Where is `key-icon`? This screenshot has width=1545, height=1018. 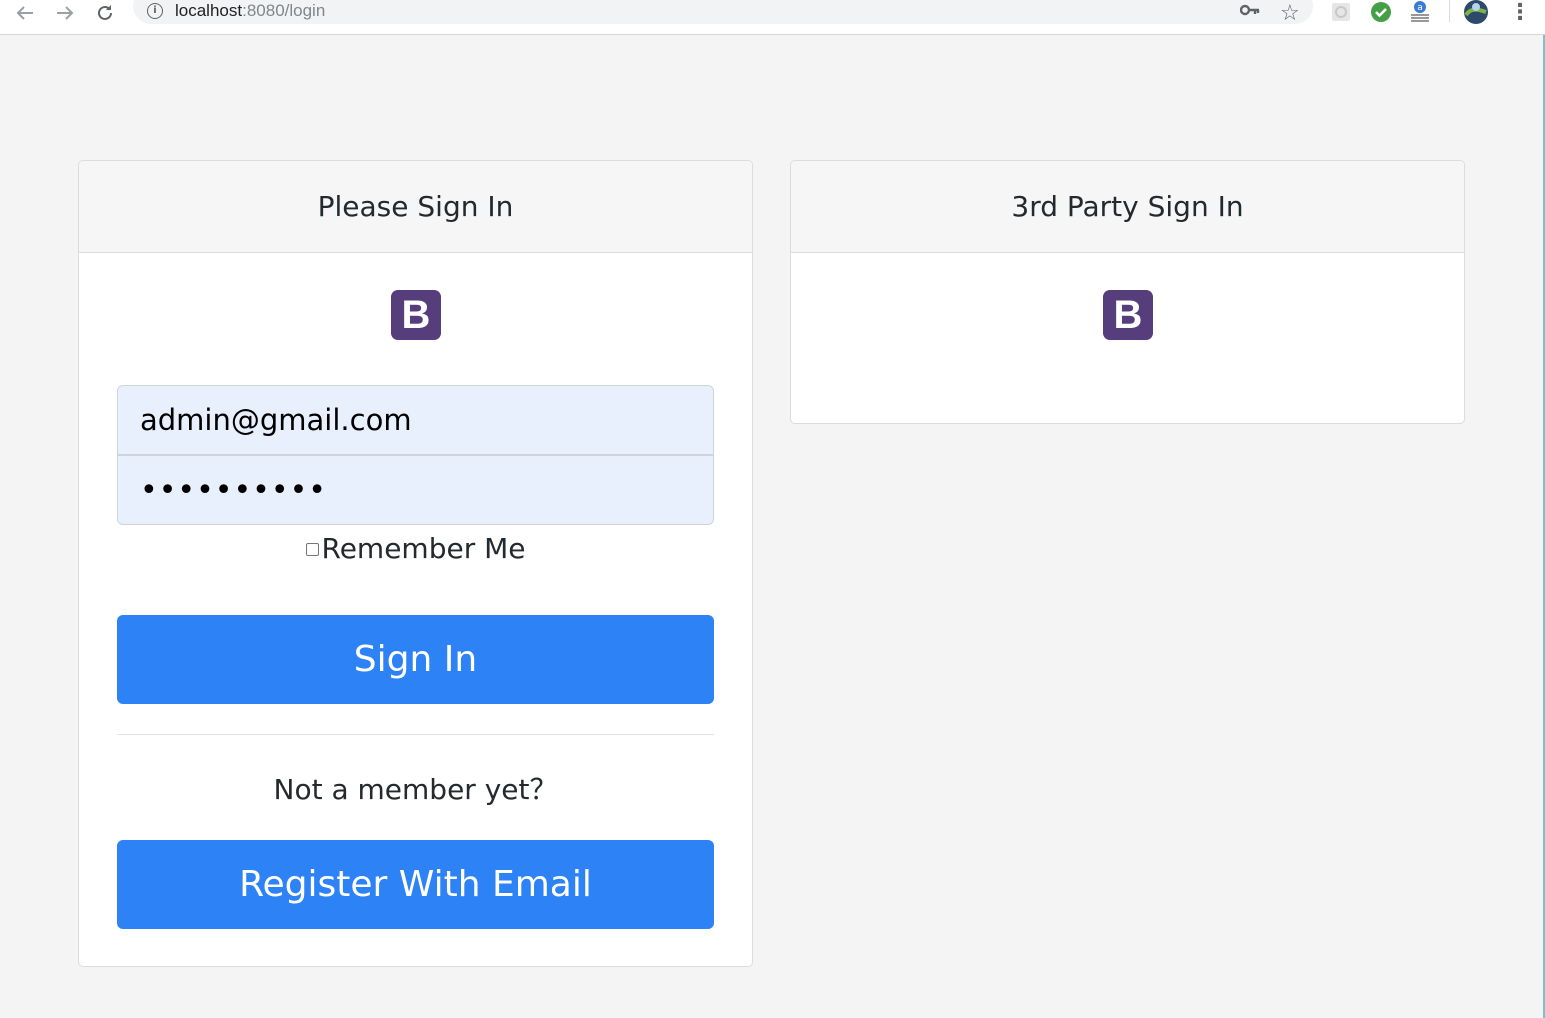
key-icon is located at coordinates (1250, 10).